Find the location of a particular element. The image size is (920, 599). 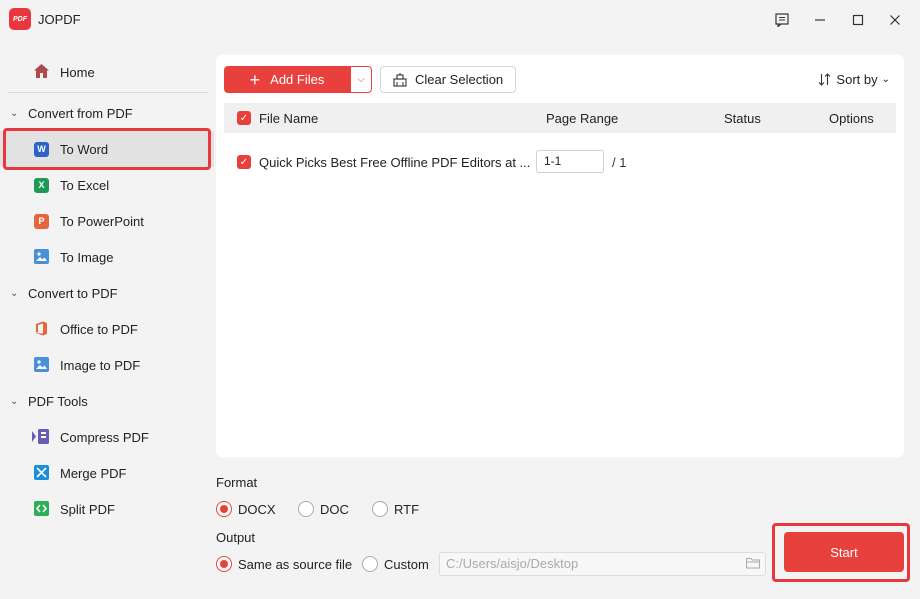

sidebar-item-label: To PowerPoint is located at coordinates (102, 221).